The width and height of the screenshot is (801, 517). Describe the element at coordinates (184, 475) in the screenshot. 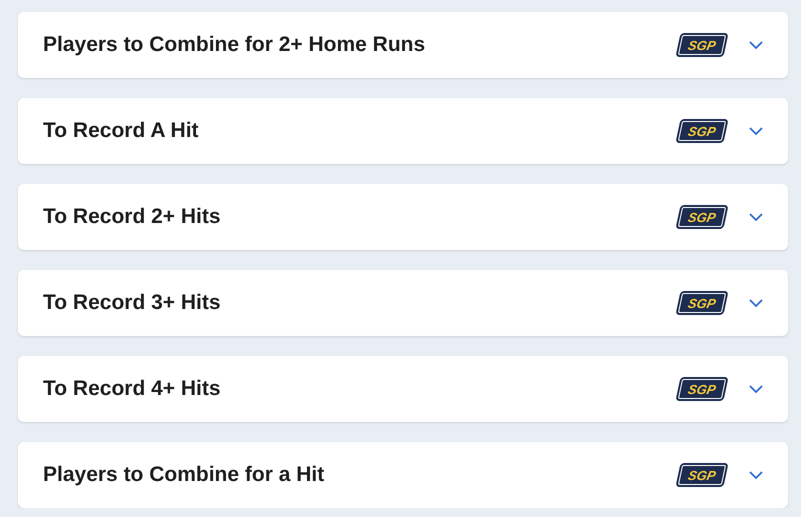

I see `market-title: Players to Combine for a Hit` at that location.